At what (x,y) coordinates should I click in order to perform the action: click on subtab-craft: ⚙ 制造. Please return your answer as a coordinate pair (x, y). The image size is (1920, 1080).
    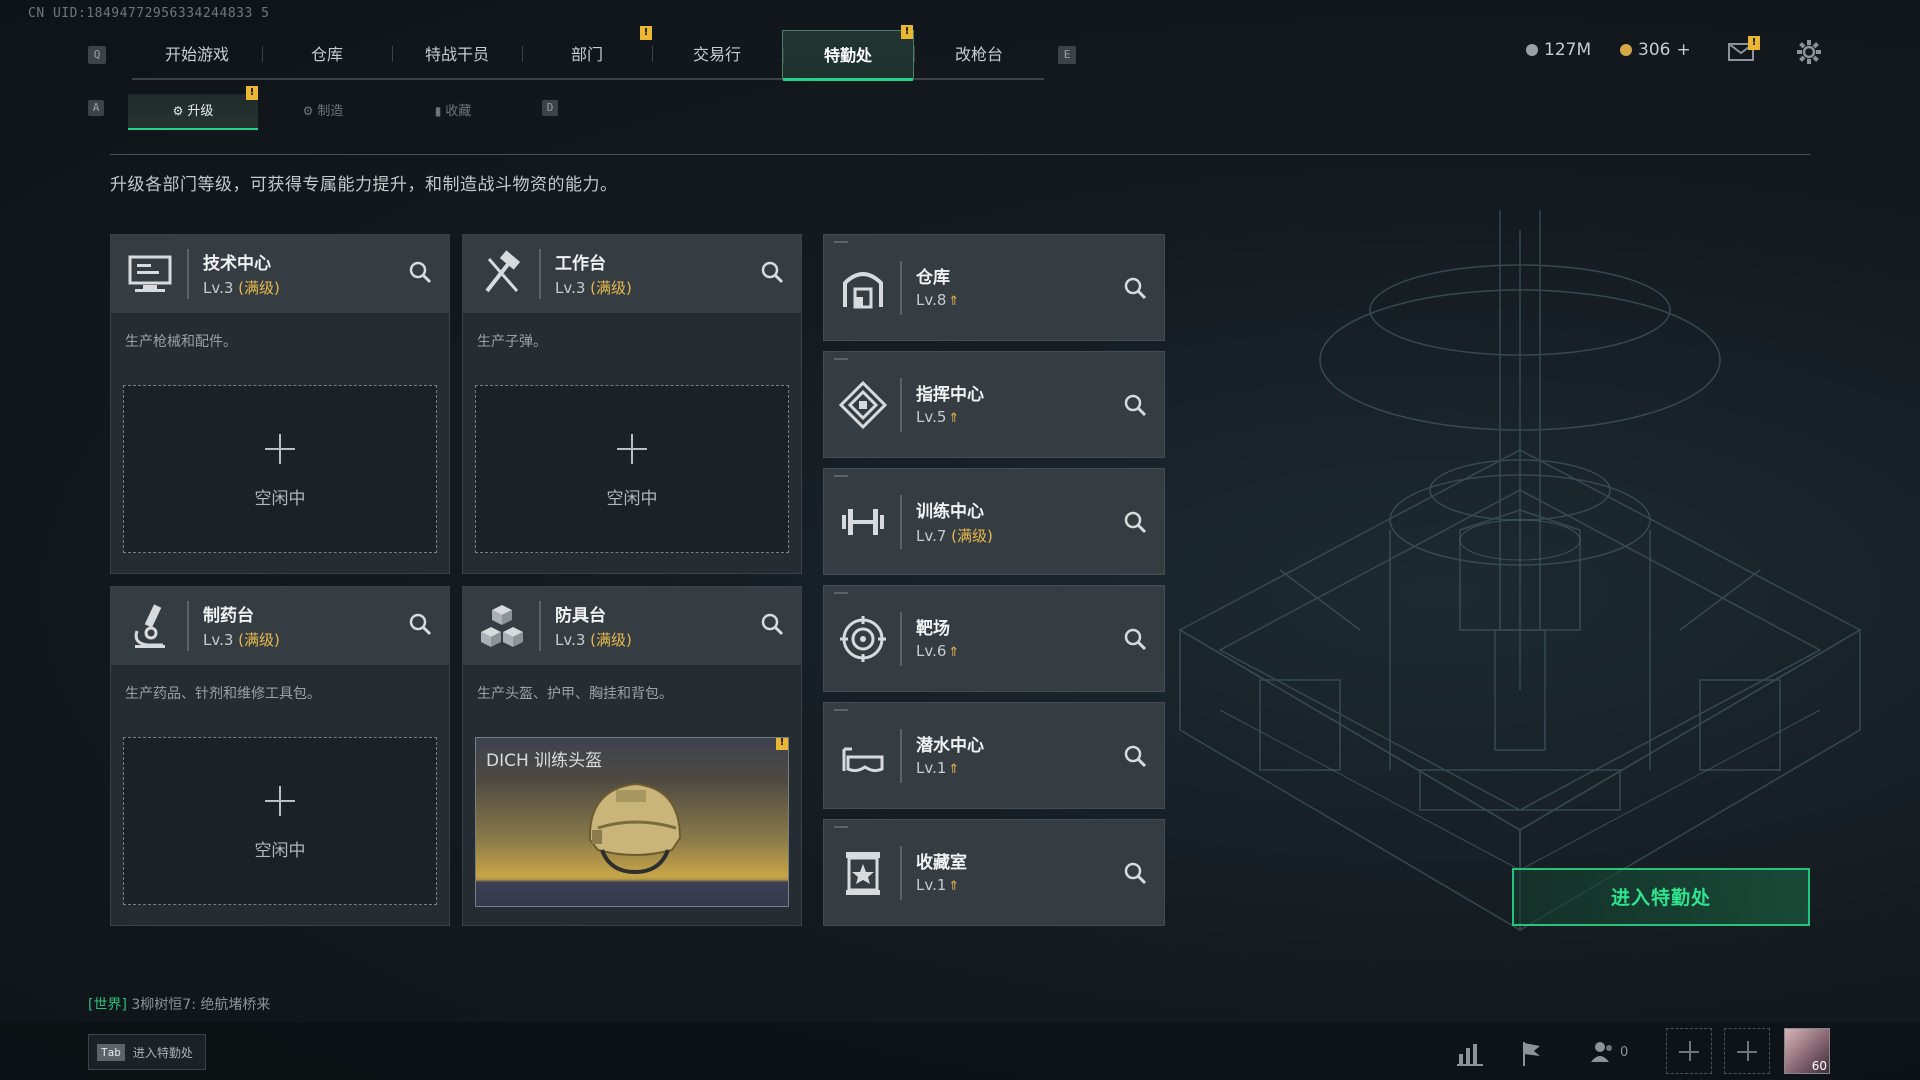
    Looking at the image, I should click on (323, 111).